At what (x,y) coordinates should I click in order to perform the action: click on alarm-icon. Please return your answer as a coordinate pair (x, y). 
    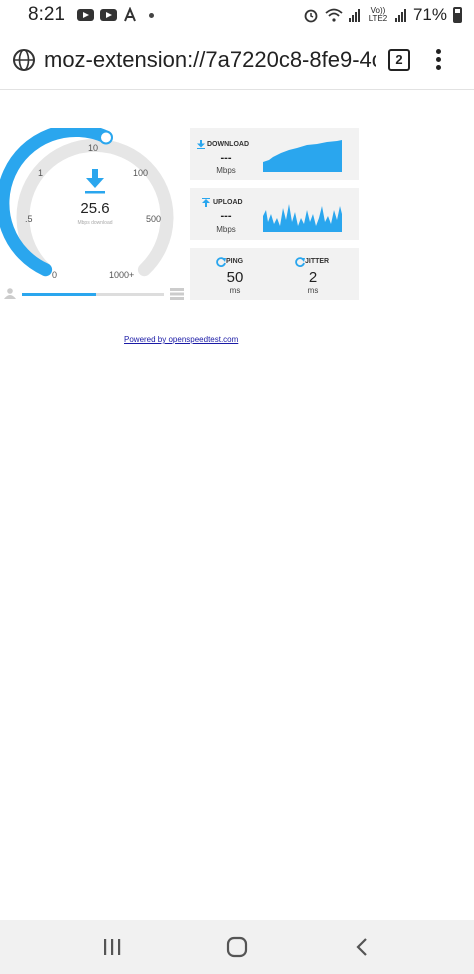
    Looking at the image, I should click on (311, 16).